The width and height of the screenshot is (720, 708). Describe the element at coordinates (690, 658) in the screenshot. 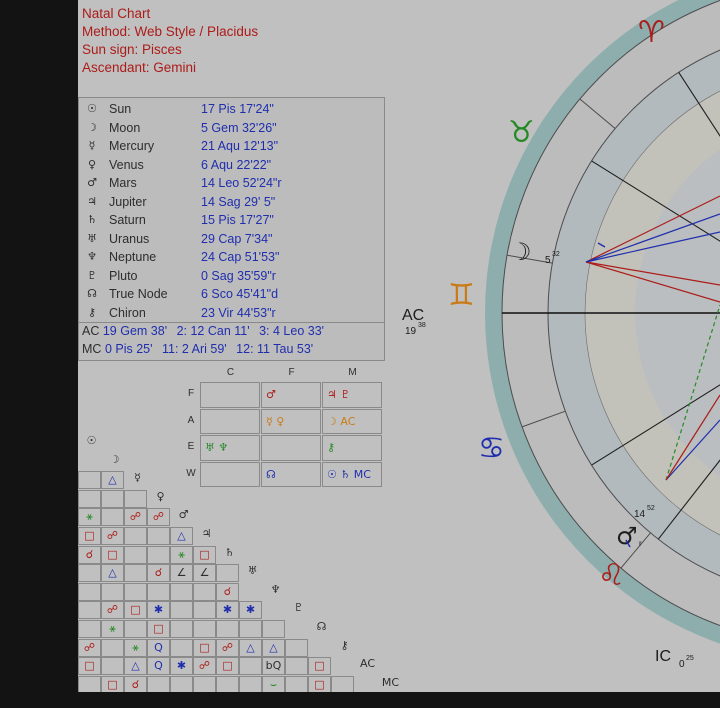

I see `ic-wheel-min: 25` at that location.